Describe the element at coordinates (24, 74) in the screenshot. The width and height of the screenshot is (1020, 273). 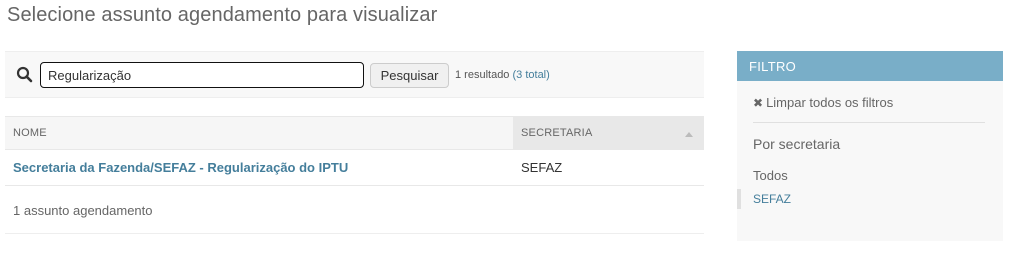
I see `search-icon` at that location.